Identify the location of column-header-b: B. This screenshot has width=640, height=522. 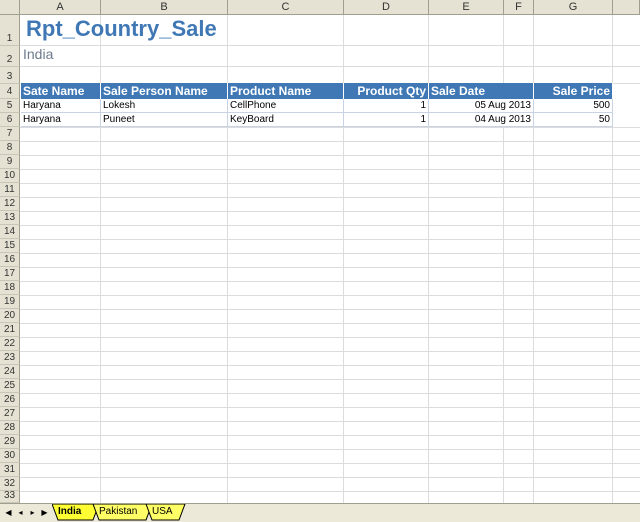
(164, 7).